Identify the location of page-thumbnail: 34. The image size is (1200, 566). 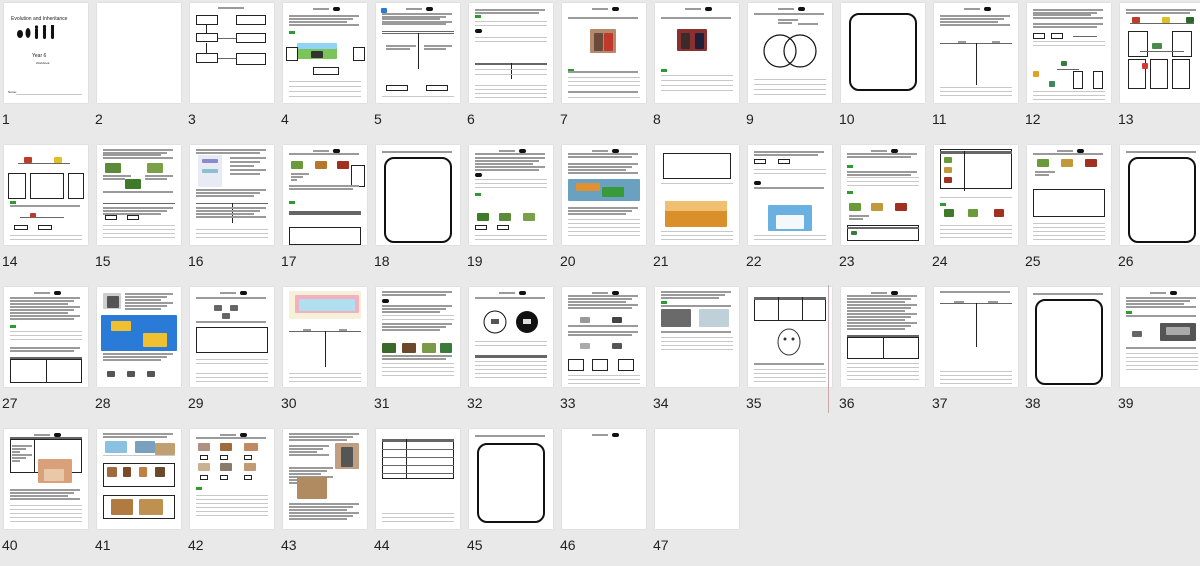
(697, 354).